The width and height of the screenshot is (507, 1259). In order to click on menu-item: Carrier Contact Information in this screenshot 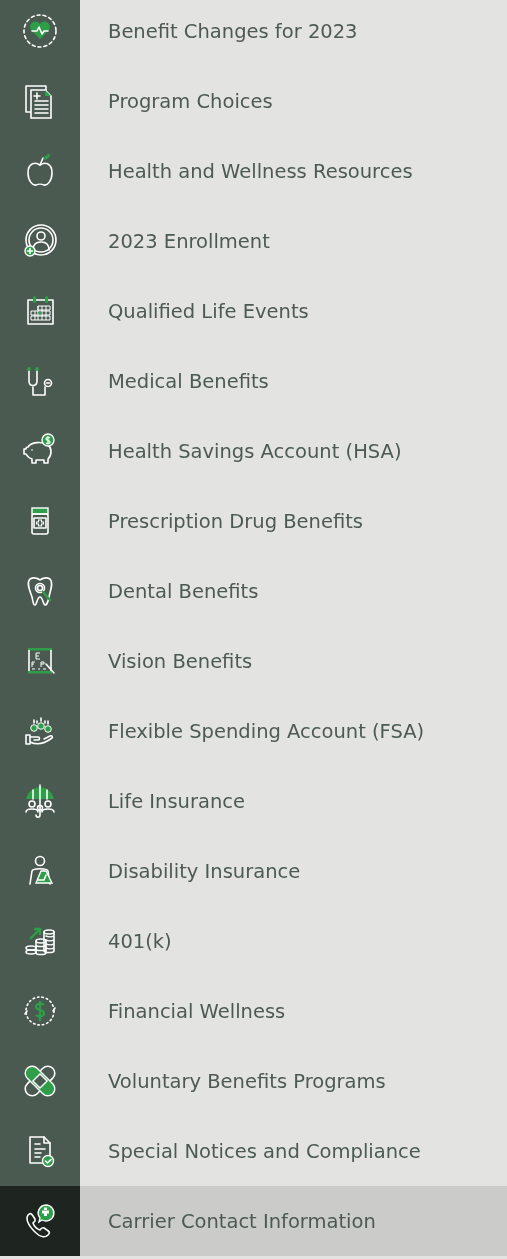, I will do `click(293, 1221)`.